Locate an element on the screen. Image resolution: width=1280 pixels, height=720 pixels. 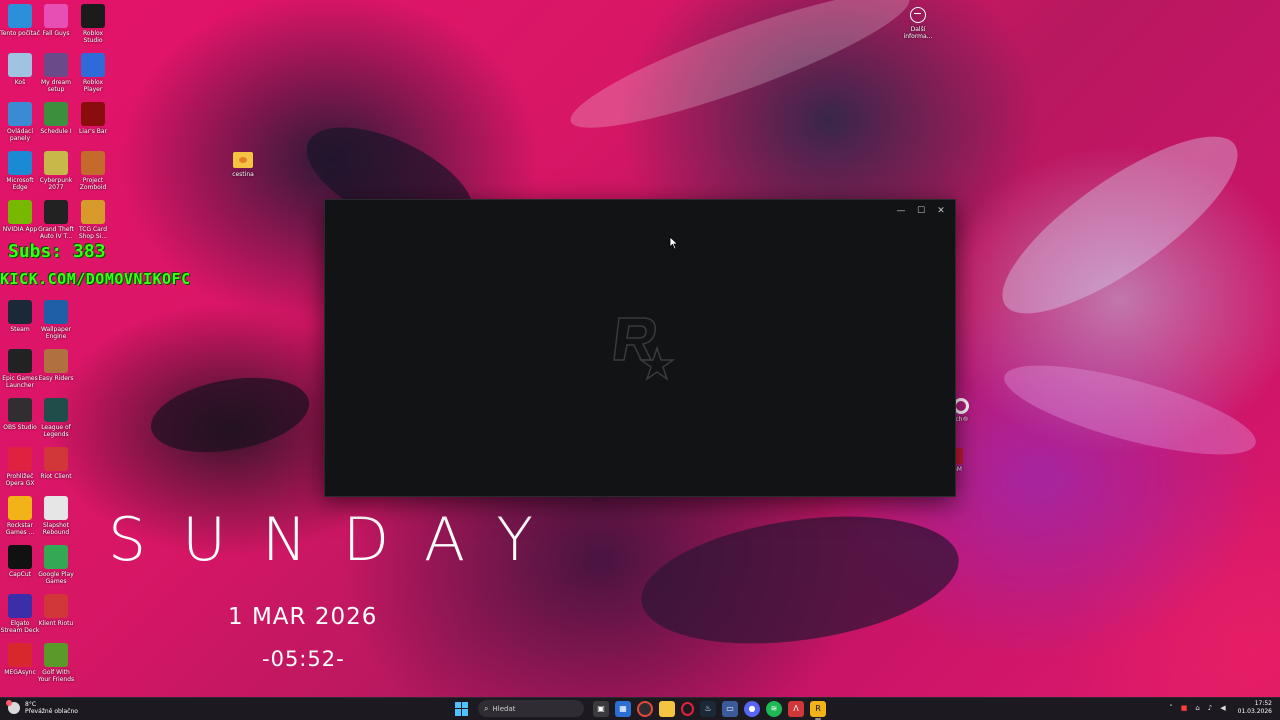
file-explorer-icon is located at coordinates (667, 708).